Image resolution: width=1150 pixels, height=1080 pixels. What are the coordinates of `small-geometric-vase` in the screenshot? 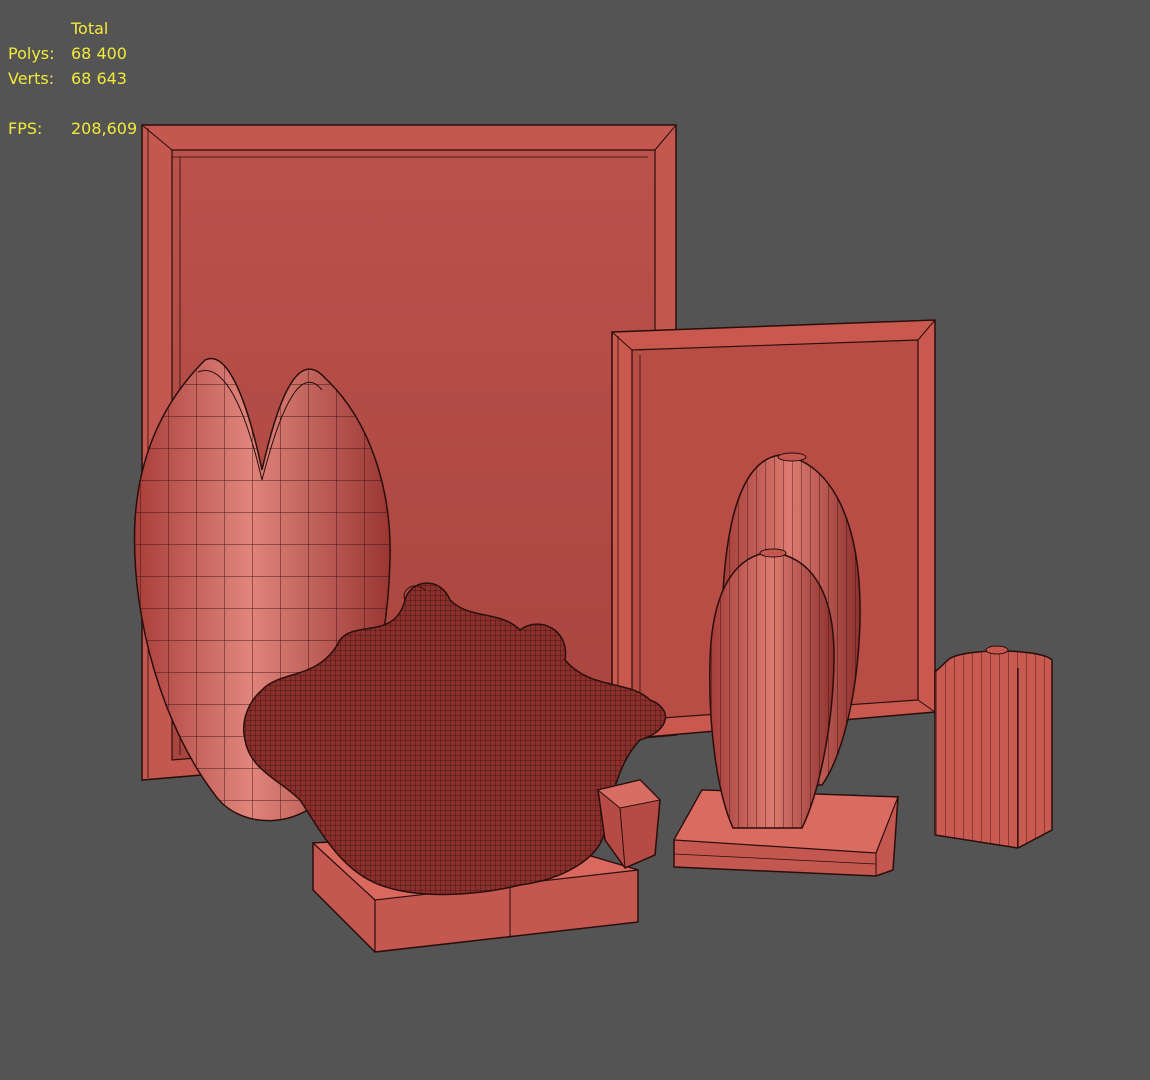 It's located at (629, 824).